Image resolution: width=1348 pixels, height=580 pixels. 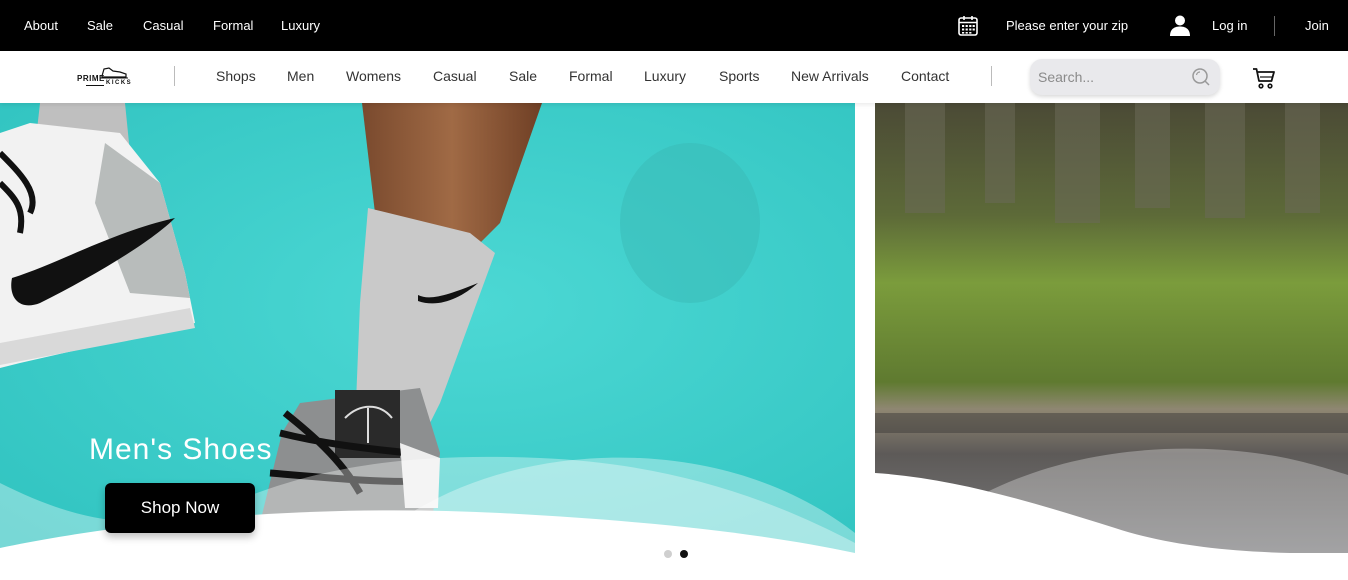 I want to click on join-link: Join, so click(x=1317, y=25).